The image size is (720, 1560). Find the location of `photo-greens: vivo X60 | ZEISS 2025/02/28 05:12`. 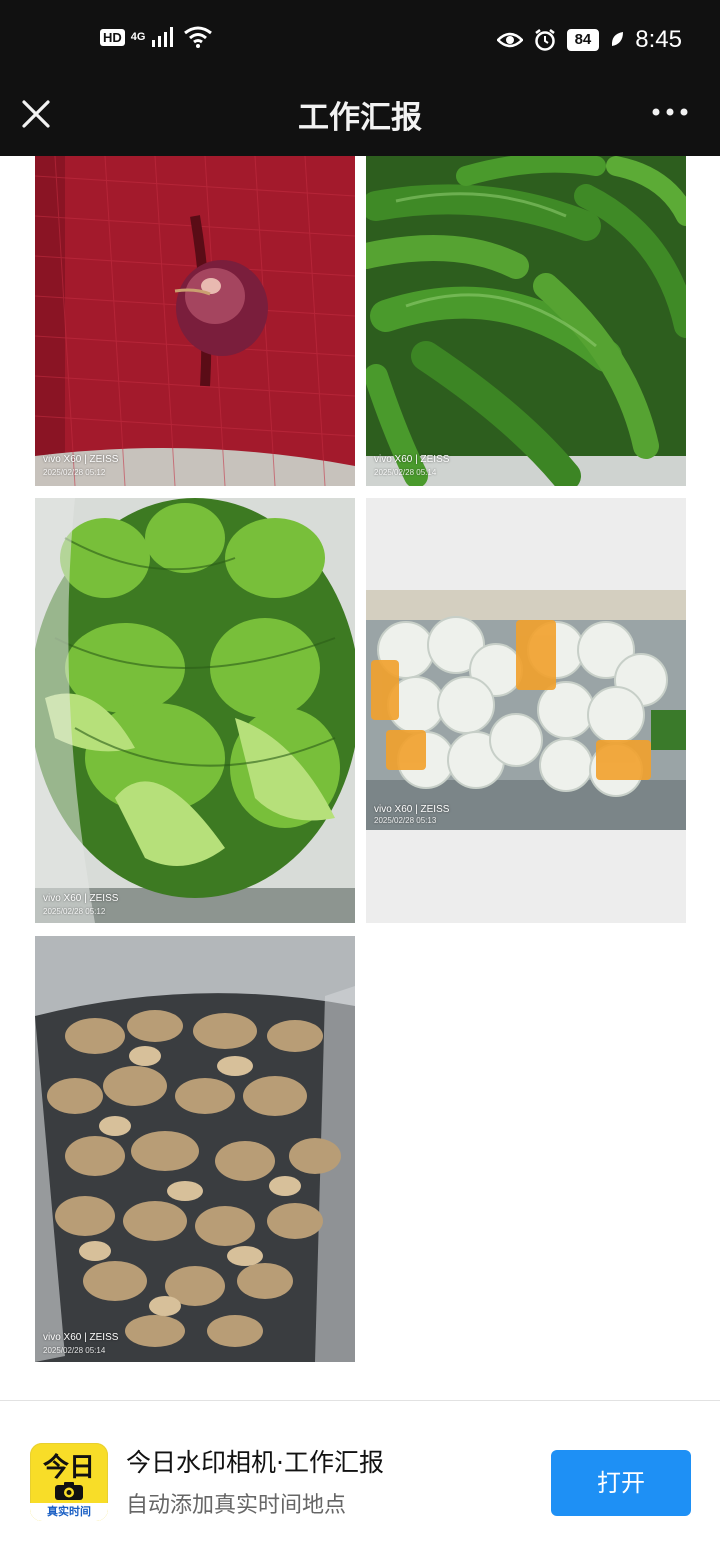

photo-greens: vivo X60 | ZEISS 2025/02/28 05:12 is located at coordinates (195, 710).